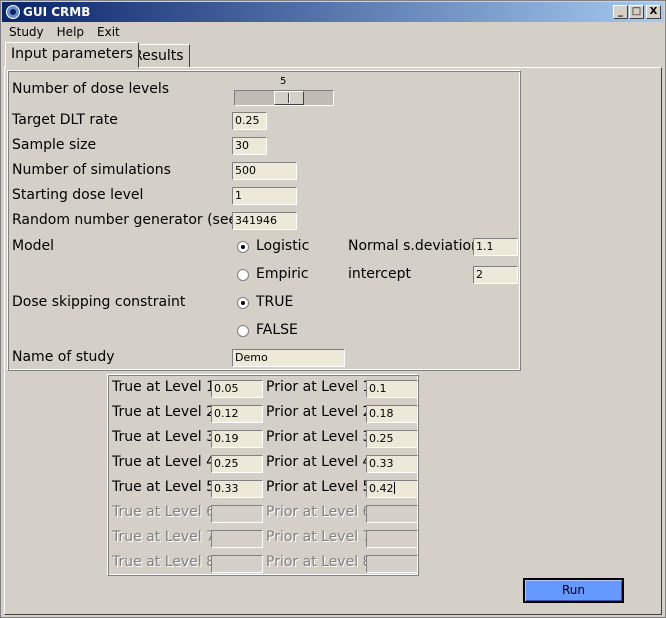 The height and width of the screenshot is (618, 666). I want to click on model-label: Model, so click(33, 246).